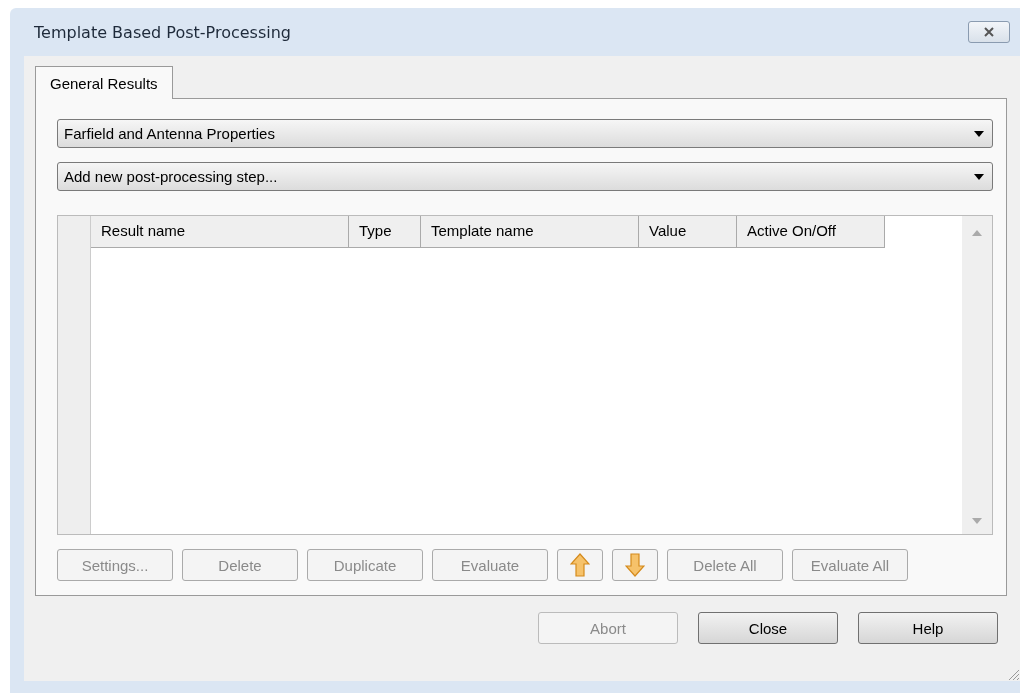  I want to click on close-icon, so click(989, 32).